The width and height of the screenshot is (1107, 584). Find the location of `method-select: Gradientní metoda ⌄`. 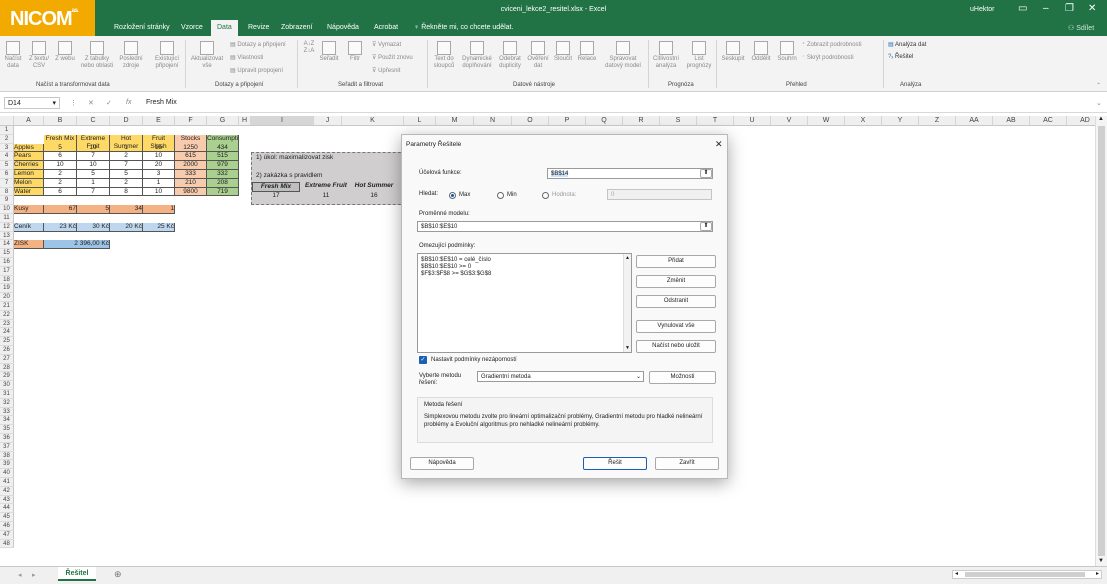

method-select: Gradientní metoda ⌄ is located at coordinates (560, 376).